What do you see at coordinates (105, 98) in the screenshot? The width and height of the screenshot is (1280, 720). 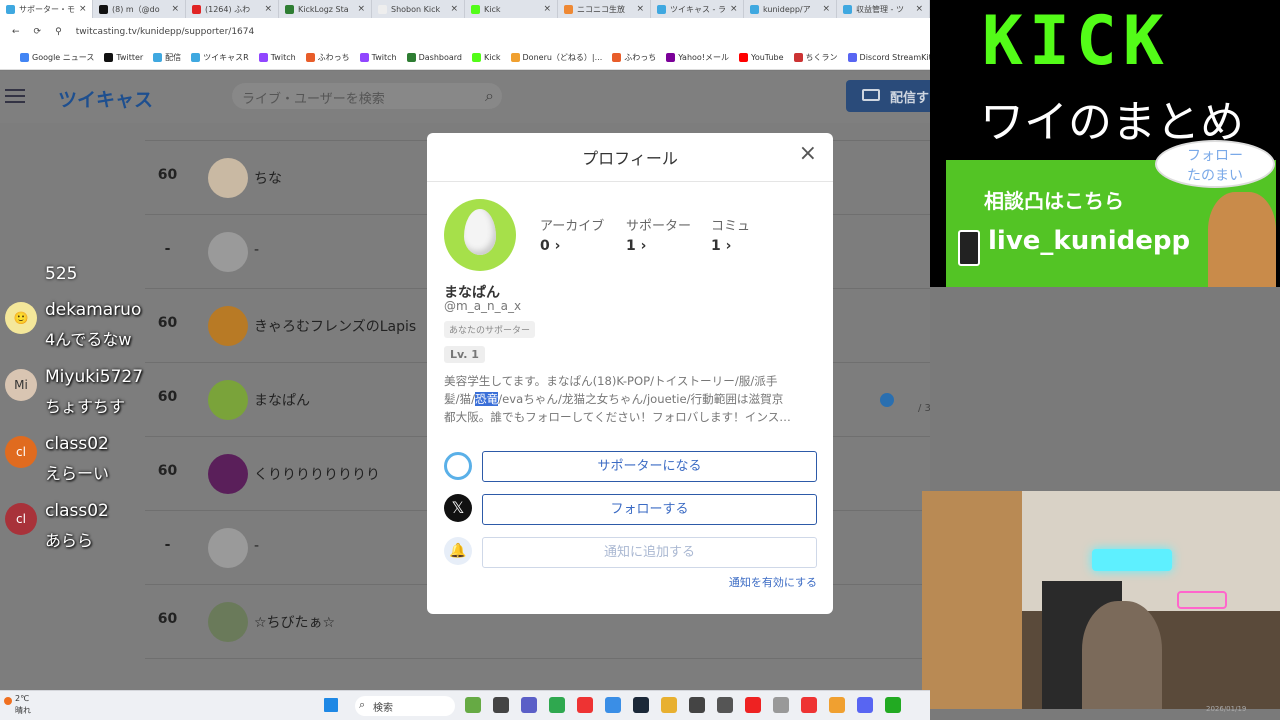 I see `site-logo: ツイキャス` at bounding box center [105, 98].